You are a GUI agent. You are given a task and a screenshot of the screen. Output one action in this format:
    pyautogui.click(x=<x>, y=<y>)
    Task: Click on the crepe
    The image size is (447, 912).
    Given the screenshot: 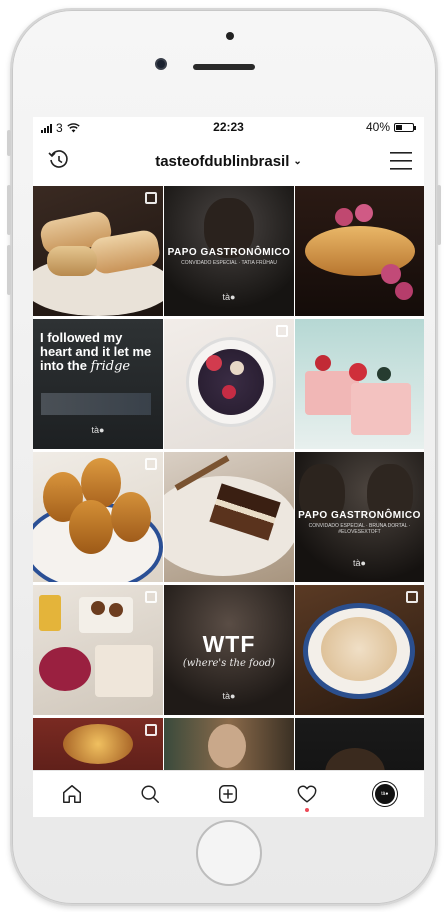 What is the action you would take?
    pyautogui.click(x=359, y=649)
    